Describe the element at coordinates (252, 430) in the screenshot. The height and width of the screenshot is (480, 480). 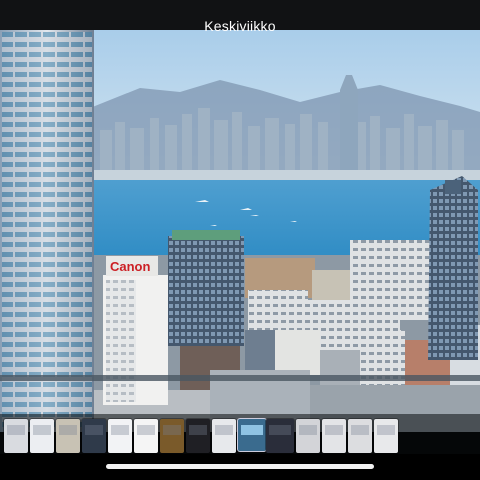
I see `city-photo-icon` at that location.